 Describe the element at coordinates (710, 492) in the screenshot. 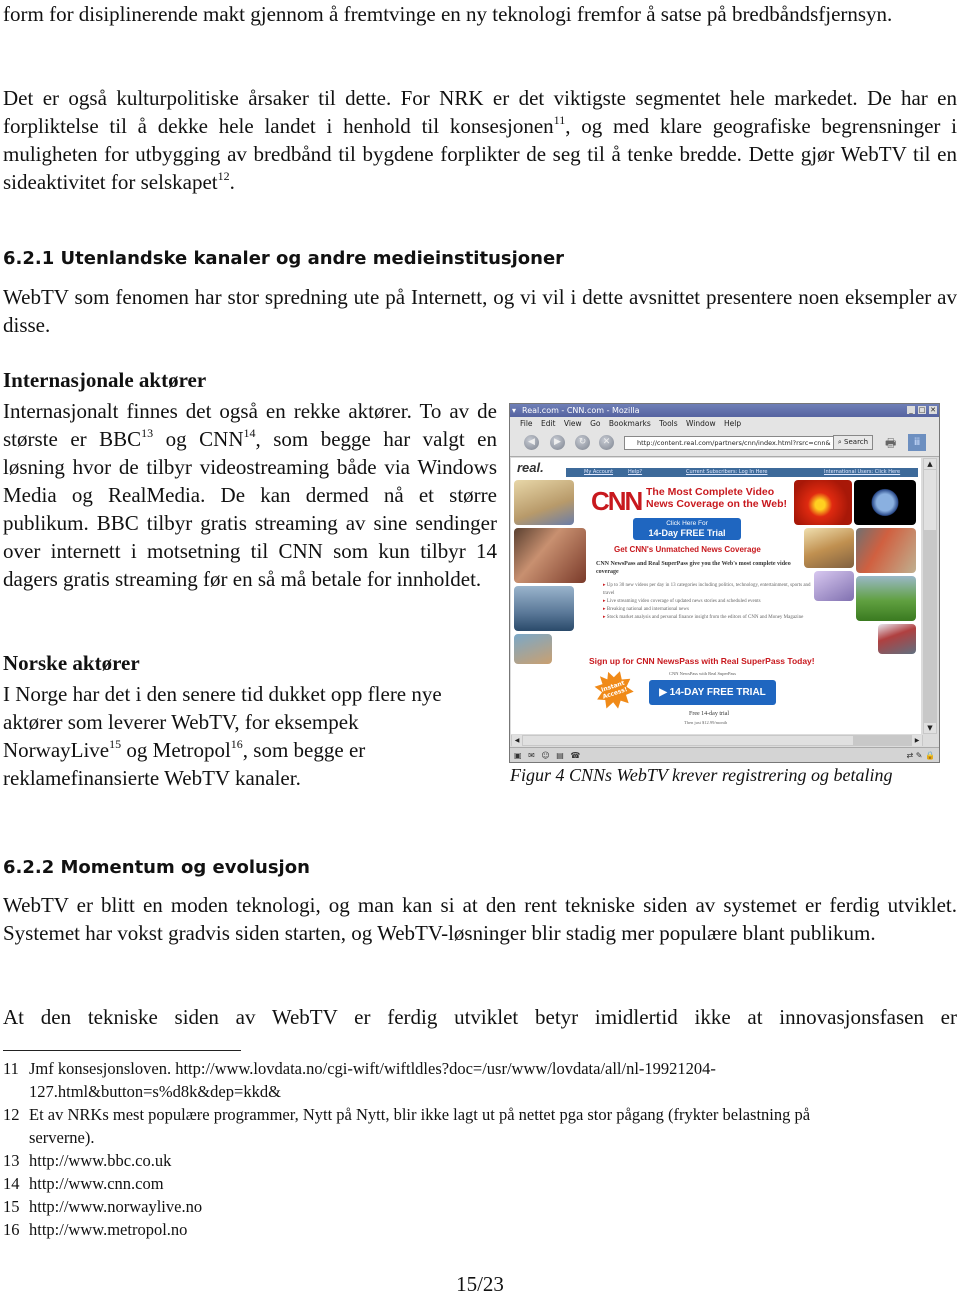

I see `tagline-line: The Most Complete Video` at that location.